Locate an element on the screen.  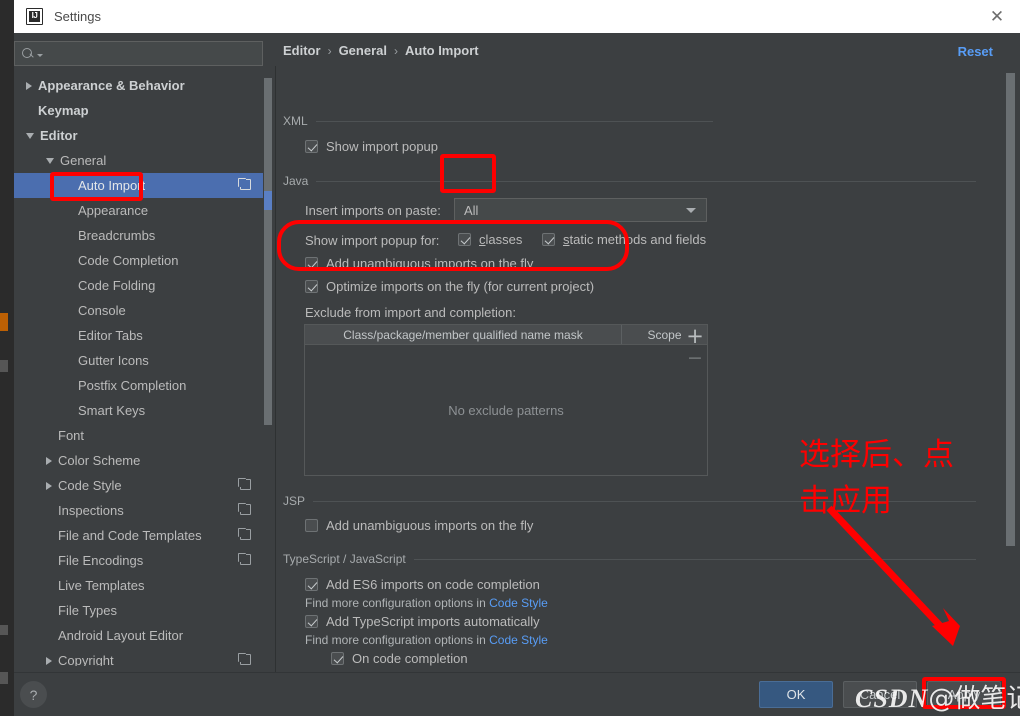
insert-imports-on-paste-select: All is located at coordinates (580, 210).